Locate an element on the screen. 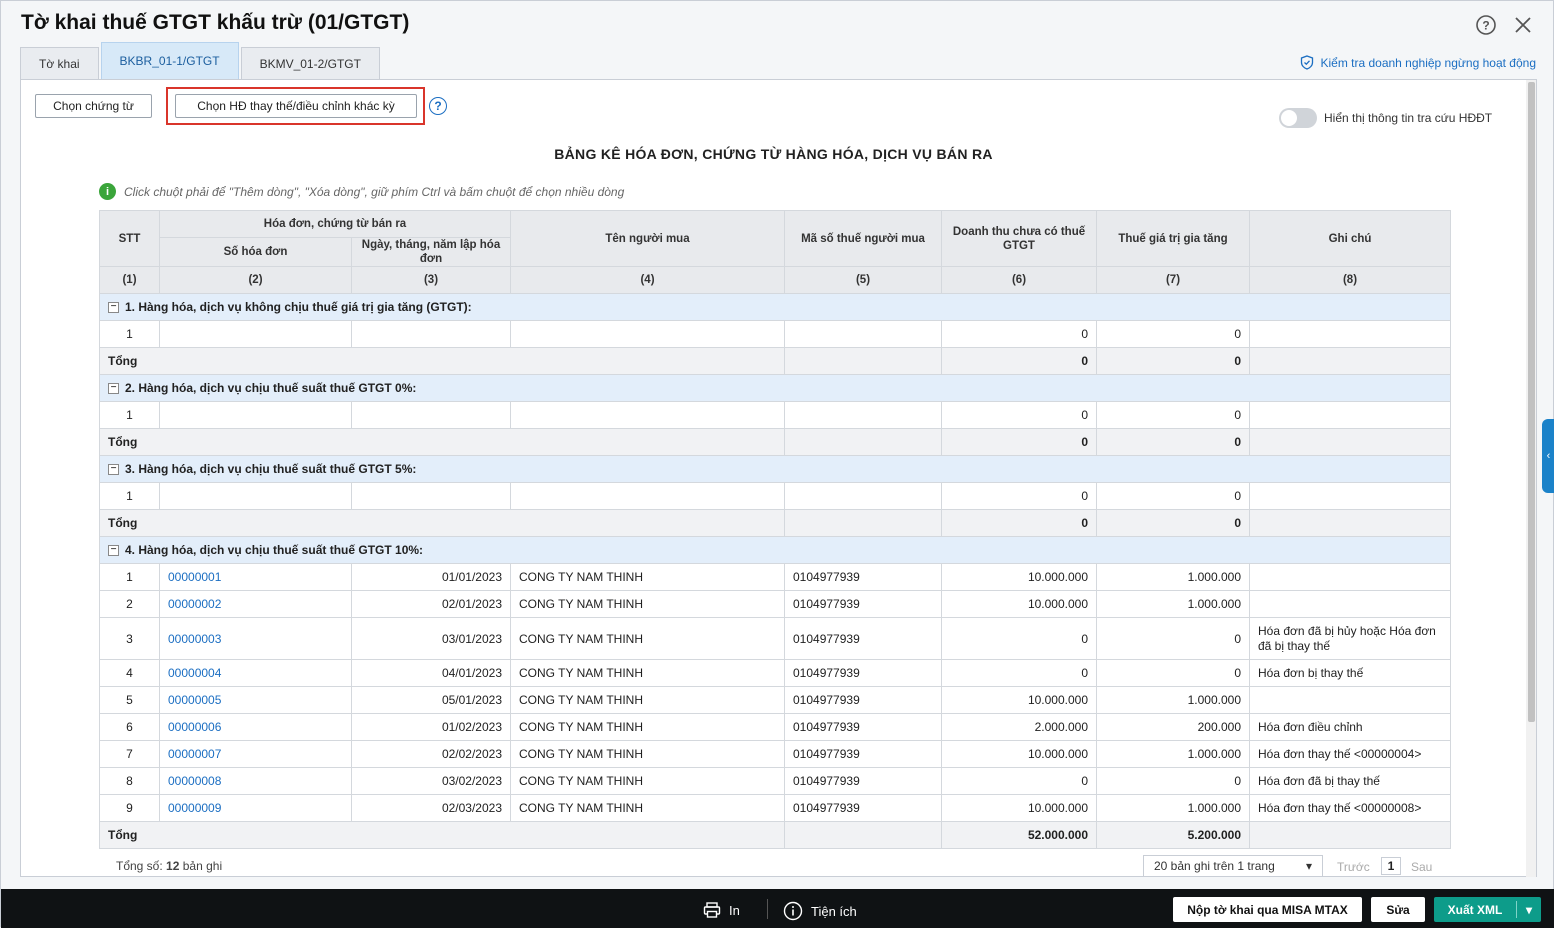 The width and height of the screenshot is (1554, 928). cell-invoice-date: 02/02/2023 is located at coordinates (431, 754).